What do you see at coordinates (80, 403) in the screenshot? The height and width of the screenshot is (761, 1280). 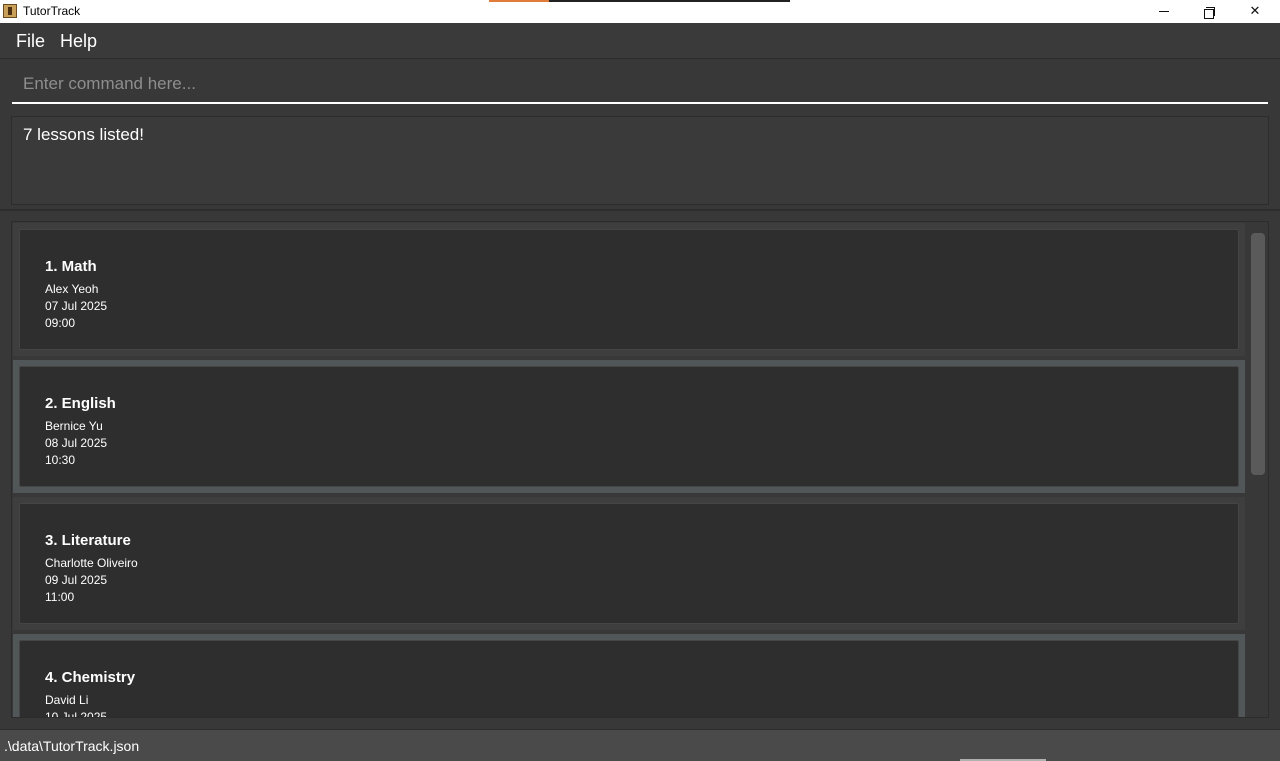 I see `lesson-title: 2. English` at bounding box center [80, 403].